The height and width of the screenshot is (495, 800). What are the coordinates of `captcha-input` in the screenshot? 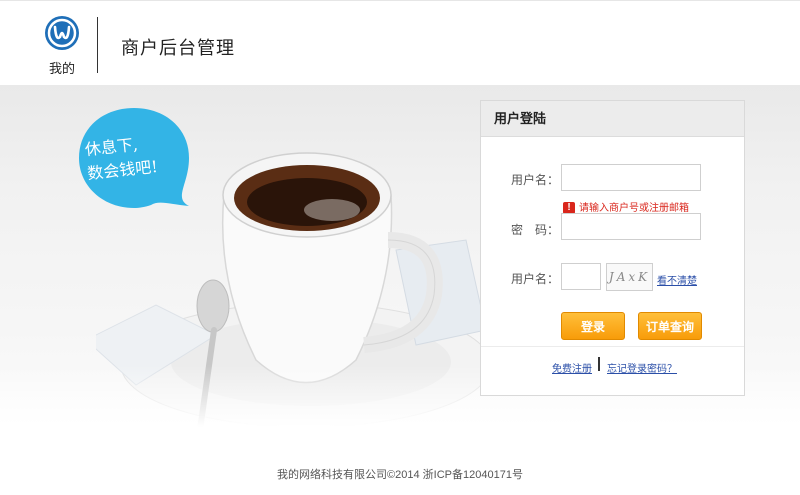 It's located at (581, 276).